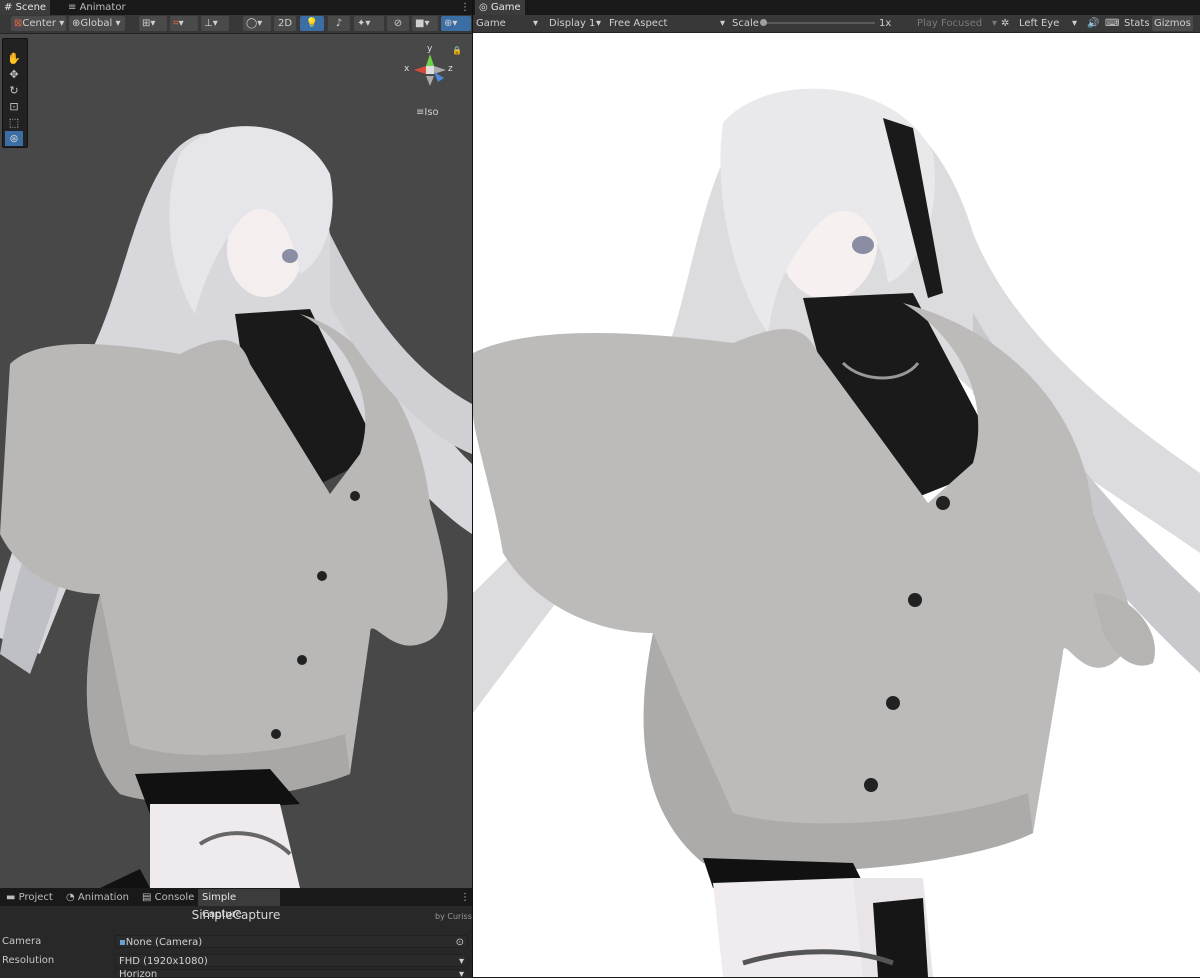 The height and width of the screenshot is (978, 1200). What do you see at coordinates (35, 897) in the screenshot?
I see `tab-project-label: Project` at bounding box center [35, 897].